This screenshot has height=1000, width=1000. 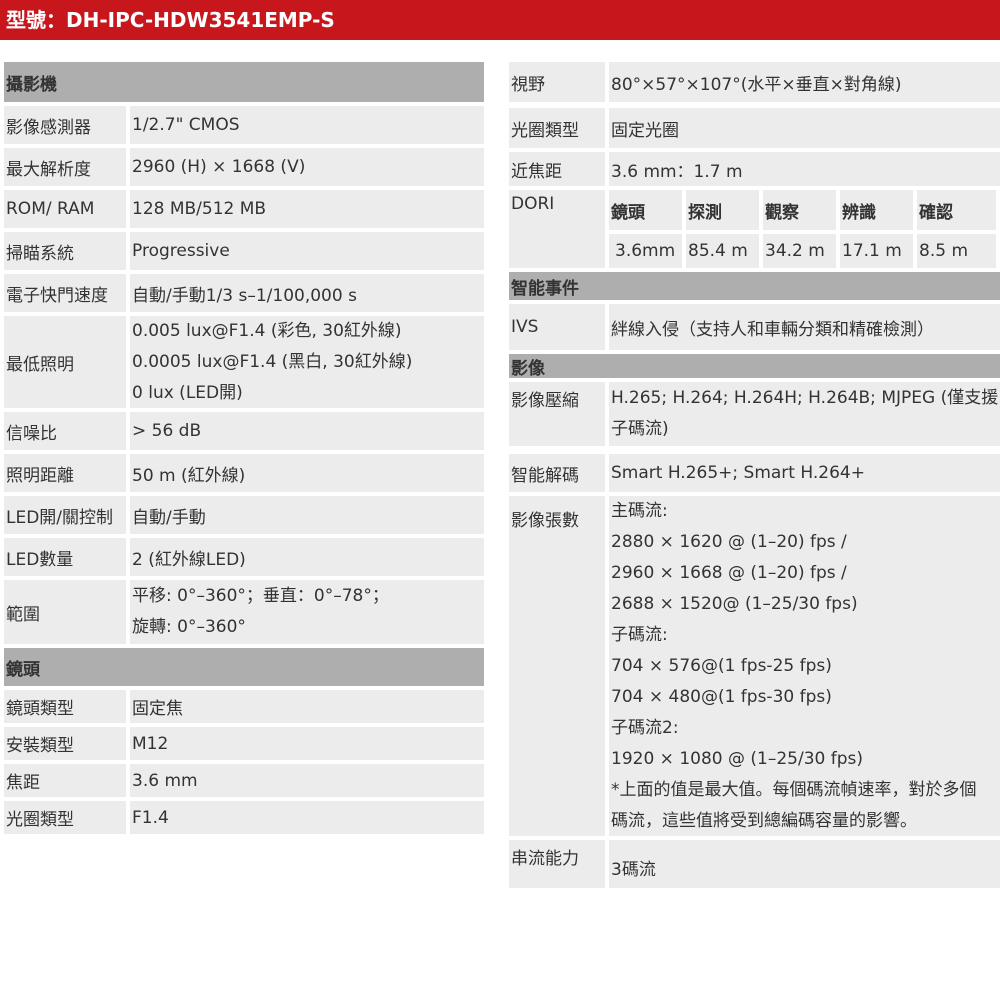 I want to click on spec-row-aperture: 光圈類型 F1.4, so click(x=244, y=817).